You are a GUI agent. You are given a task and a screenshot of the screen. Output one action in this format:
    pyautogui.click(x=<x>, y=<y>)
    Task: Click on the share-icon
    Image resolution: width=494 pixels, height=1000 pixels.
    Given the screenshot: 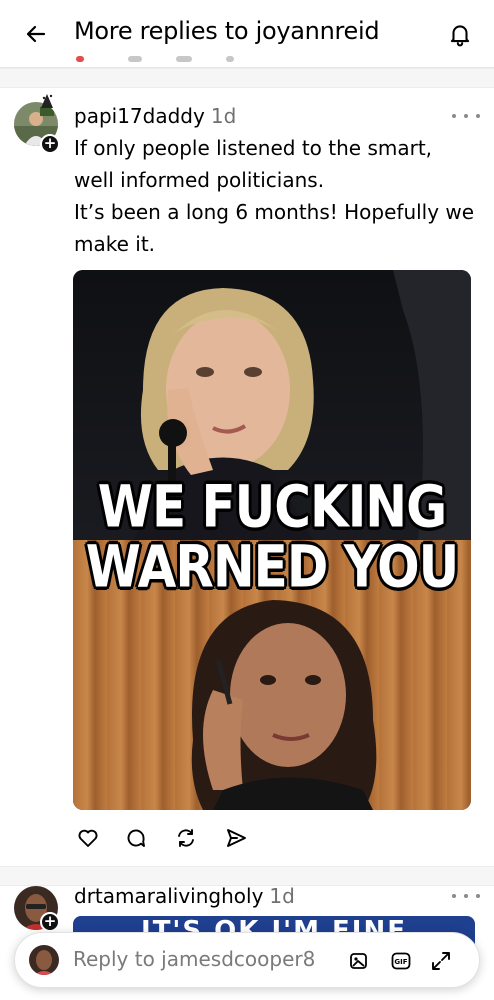 What is the action you would take?
    pyautogui.click(x=236, y=838)
    